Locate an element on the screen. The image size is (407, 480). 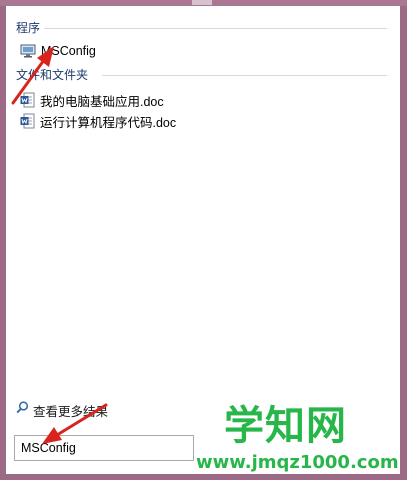
result-item-label: MSConfig is located at coordinates (68, 51).